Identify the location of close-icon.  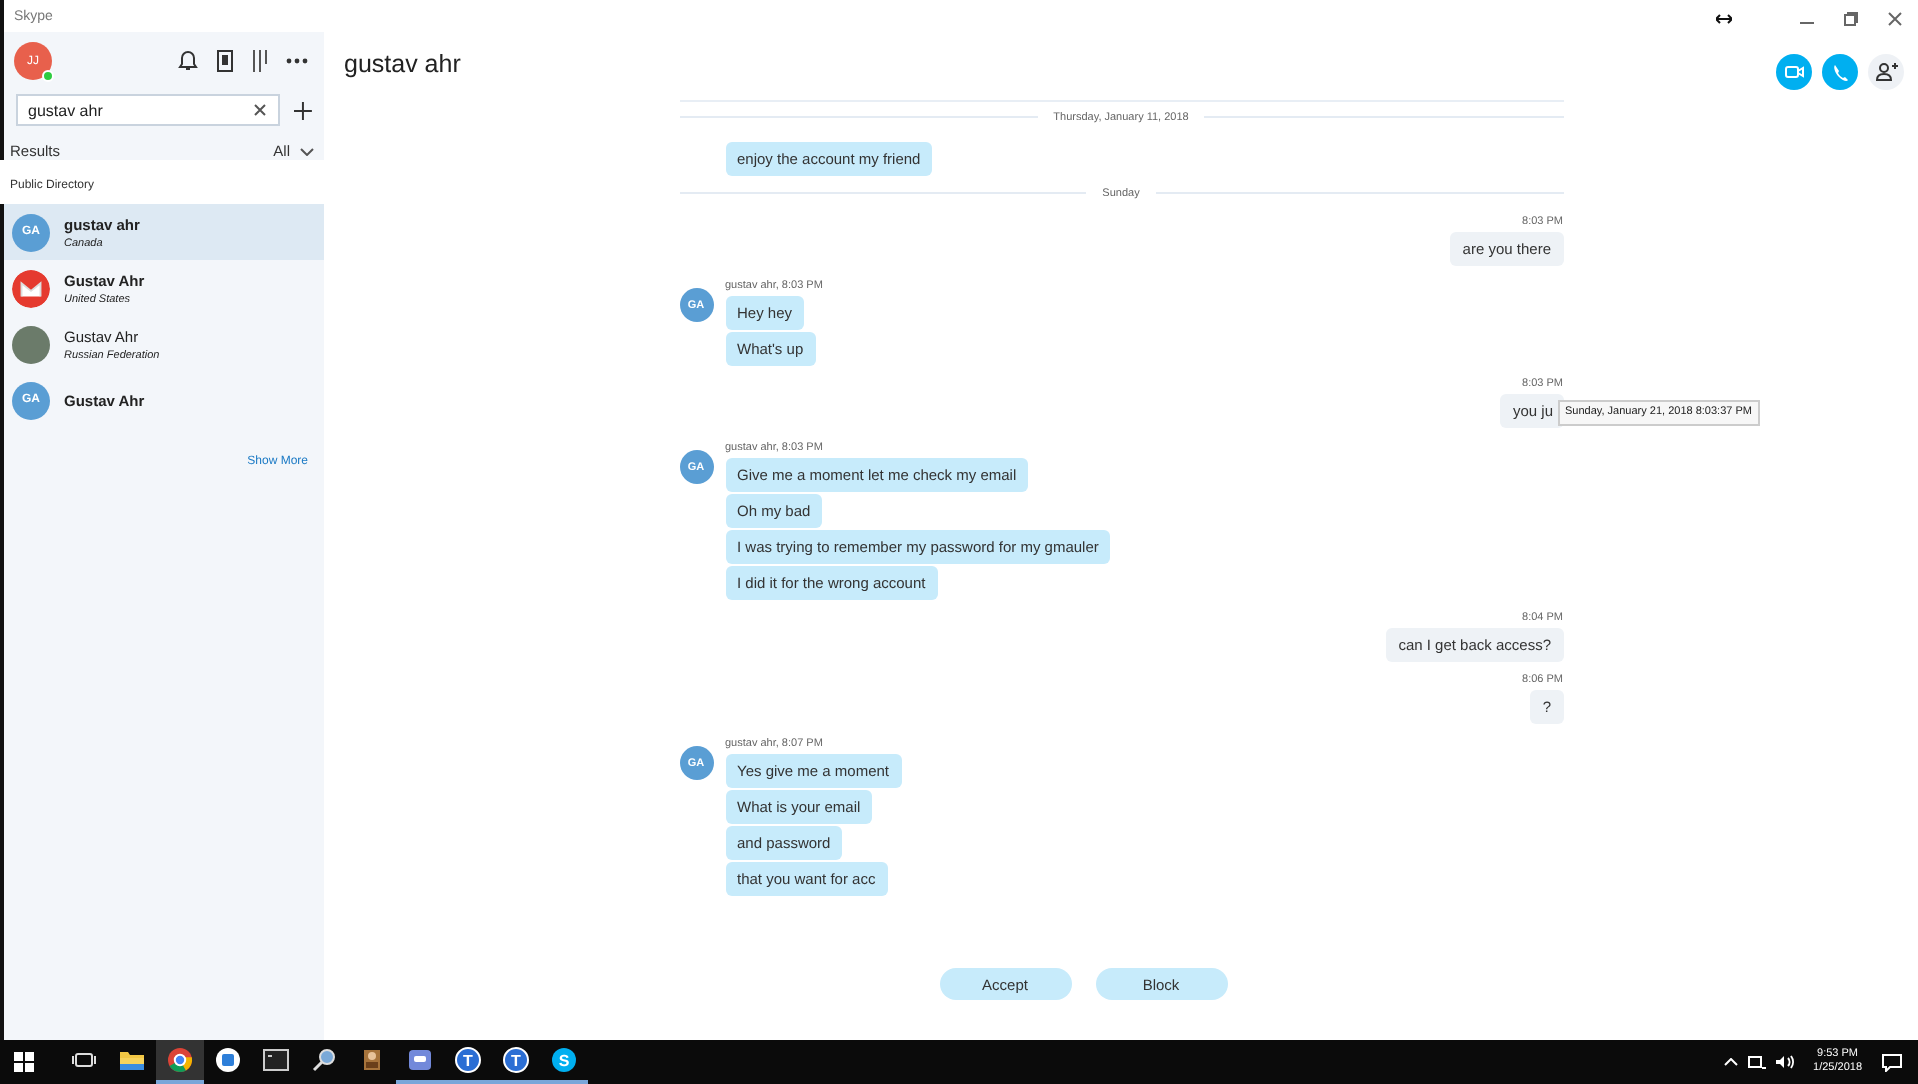
(1895, 18).